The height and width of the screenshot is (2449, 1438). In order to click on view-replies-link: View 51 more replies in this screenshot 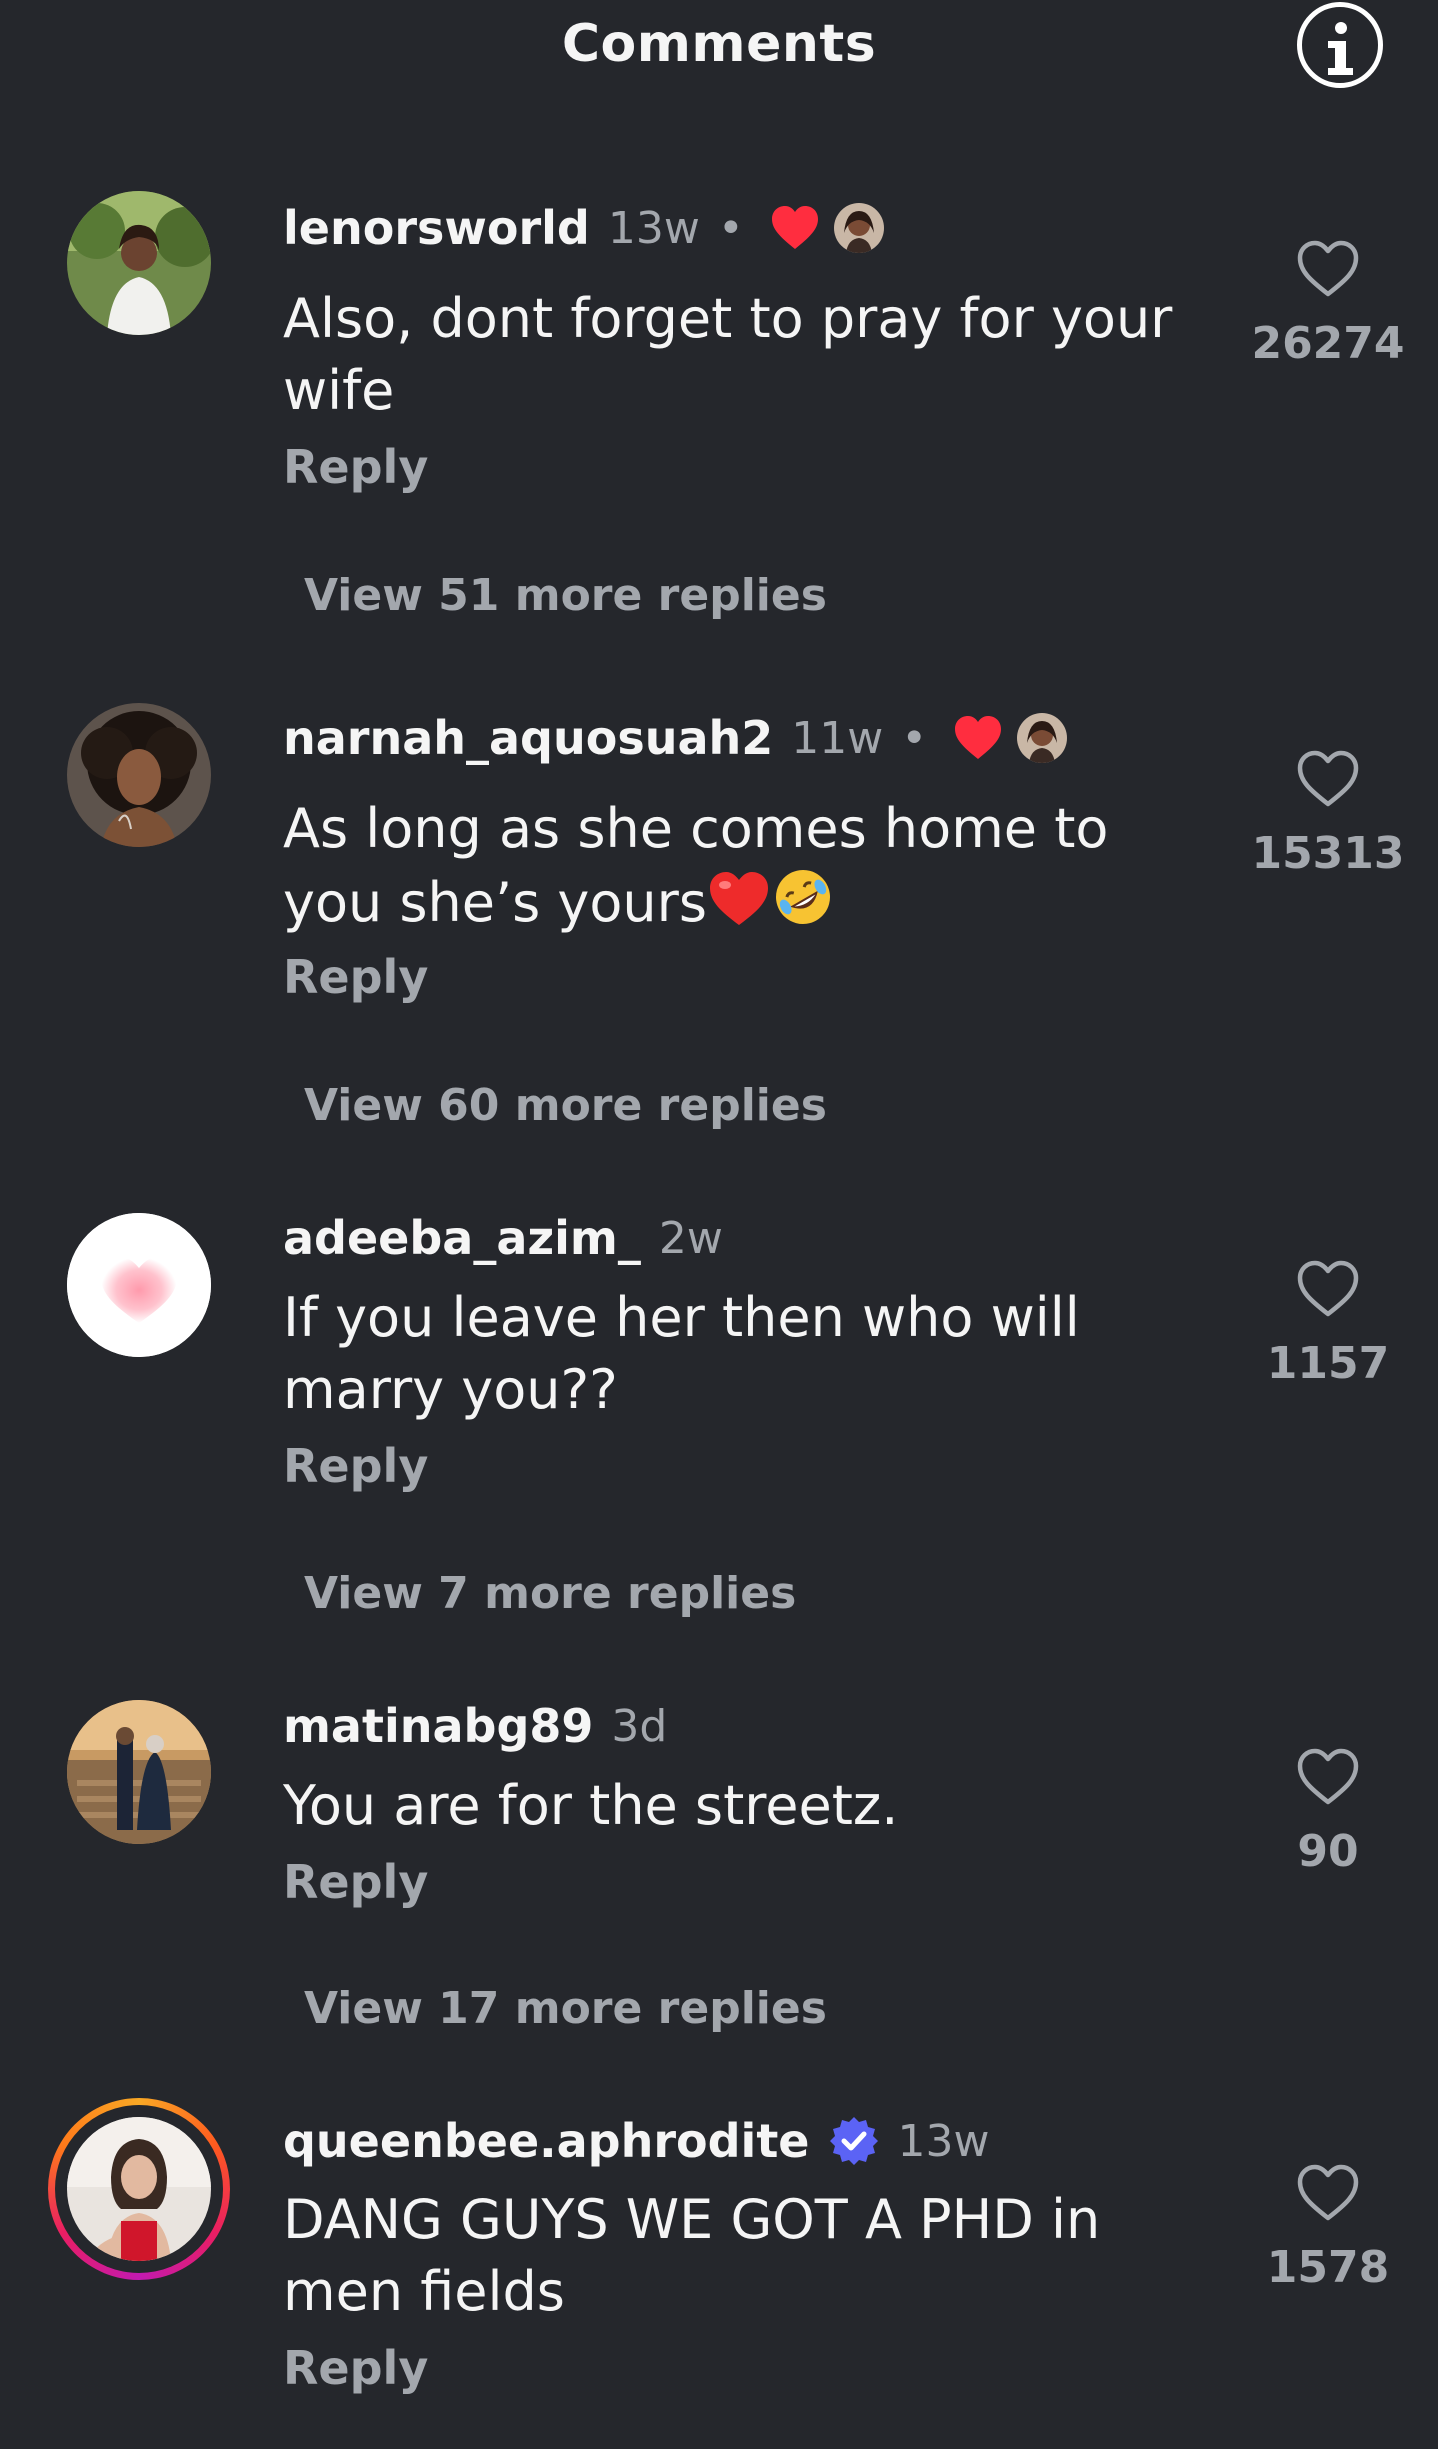, I will do `click(565, 595)`.